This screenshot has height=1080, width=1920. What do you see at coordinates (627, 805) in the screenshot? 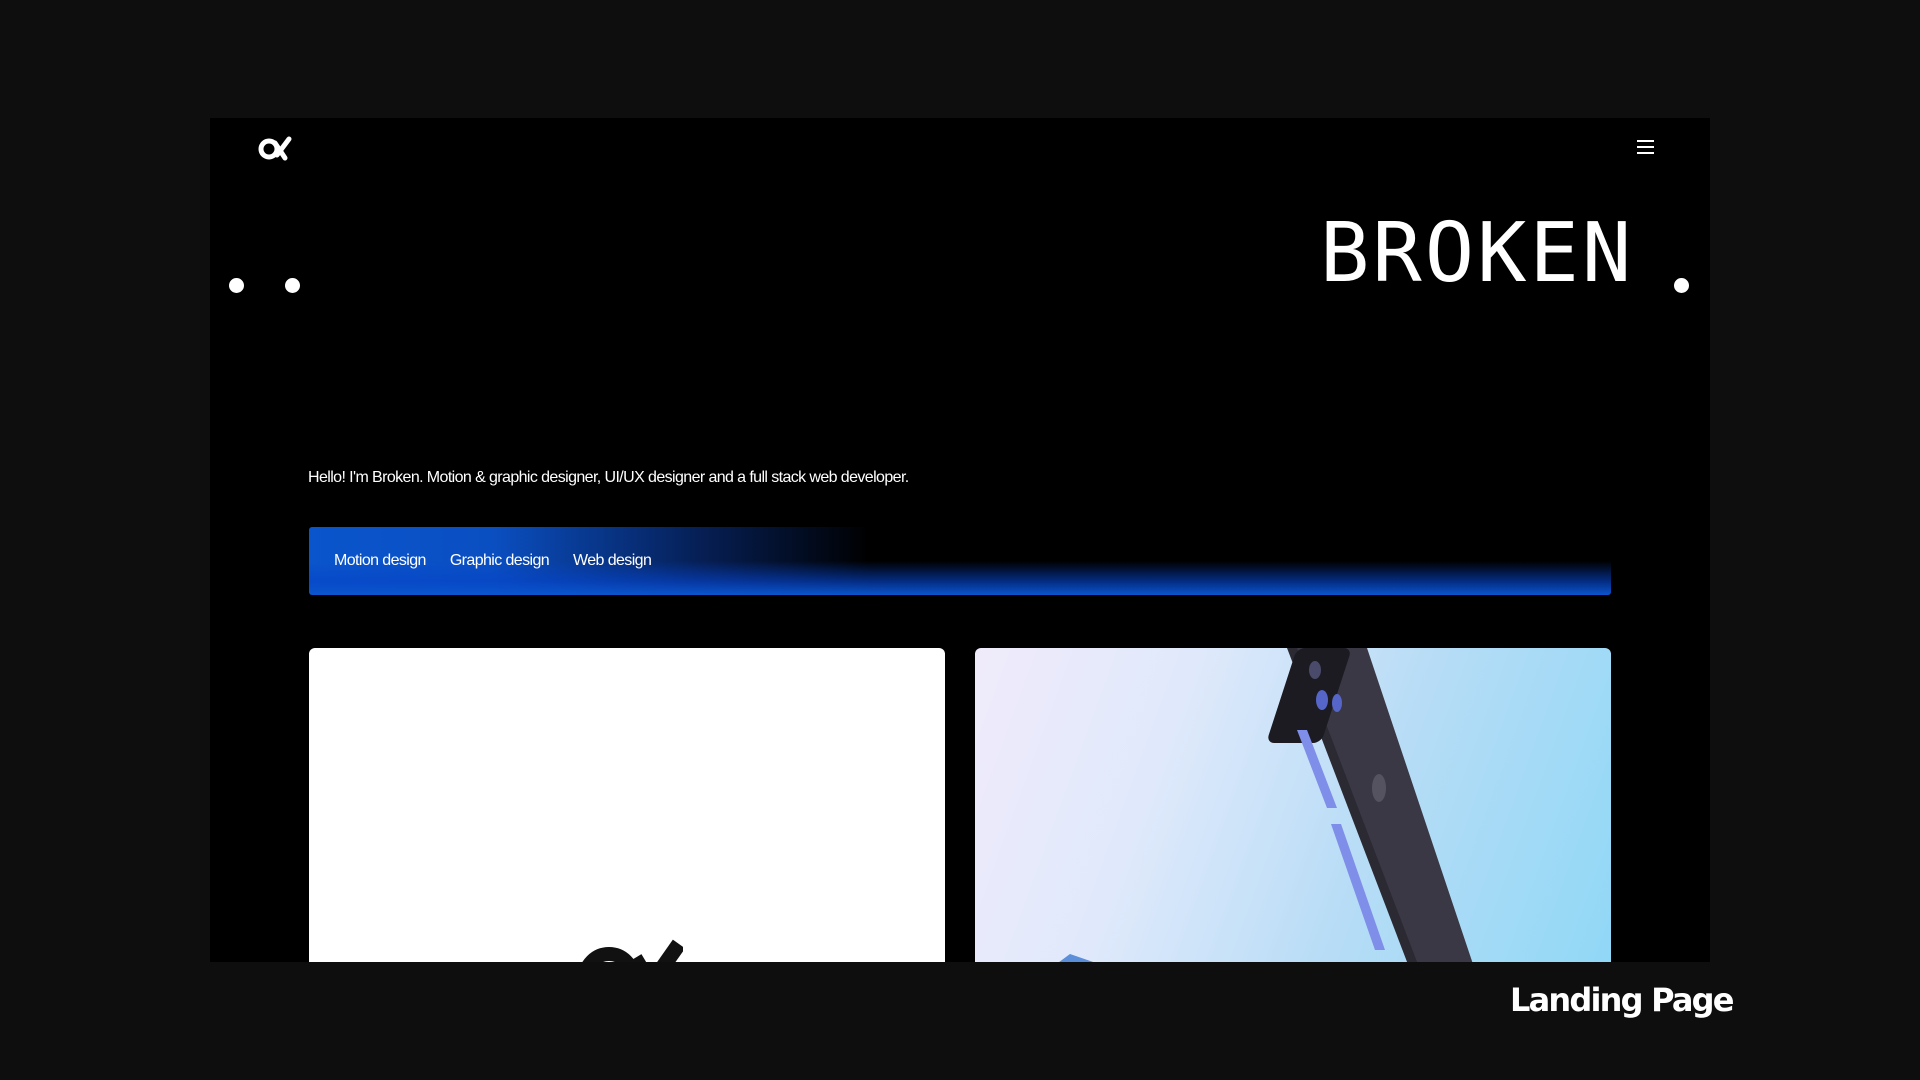
I see `portfolio-card-logo` at bounding box center [627, 805].